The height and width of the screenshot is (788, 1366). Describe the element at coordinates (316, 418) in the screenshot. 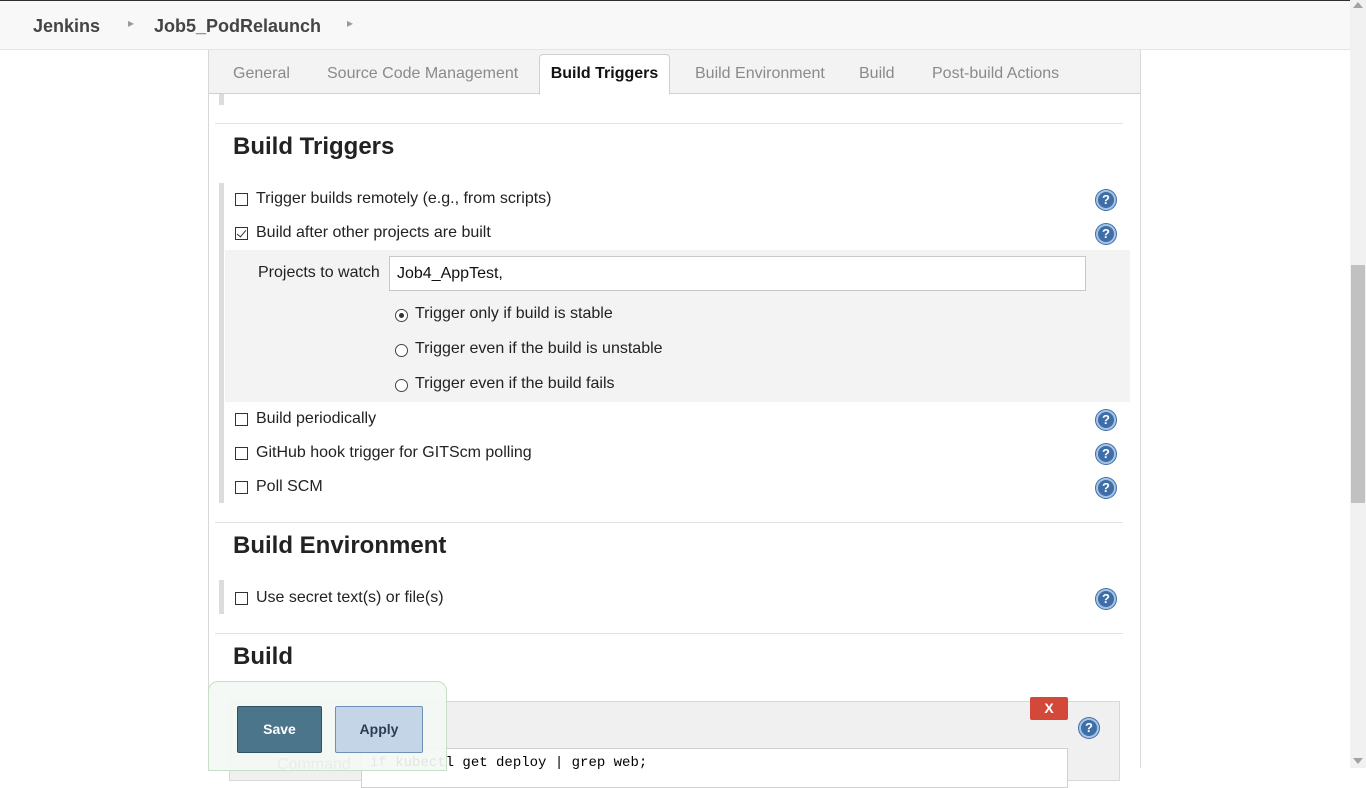

I see `build-periodically-label: Build periodically` at that location.